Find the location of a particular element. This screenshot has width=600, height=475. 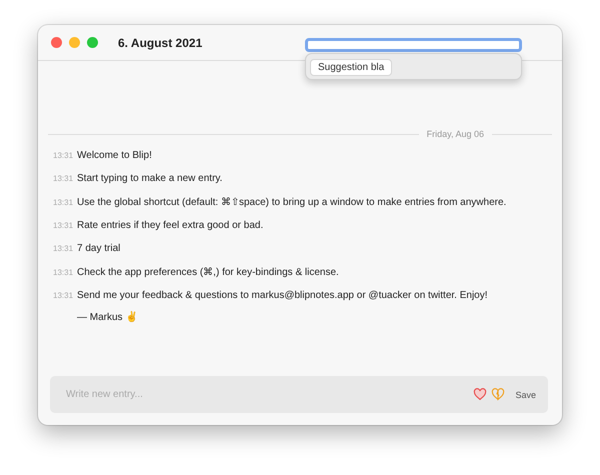

suggestion-chip: Suggestion bla is located at coordinates (351, 67).